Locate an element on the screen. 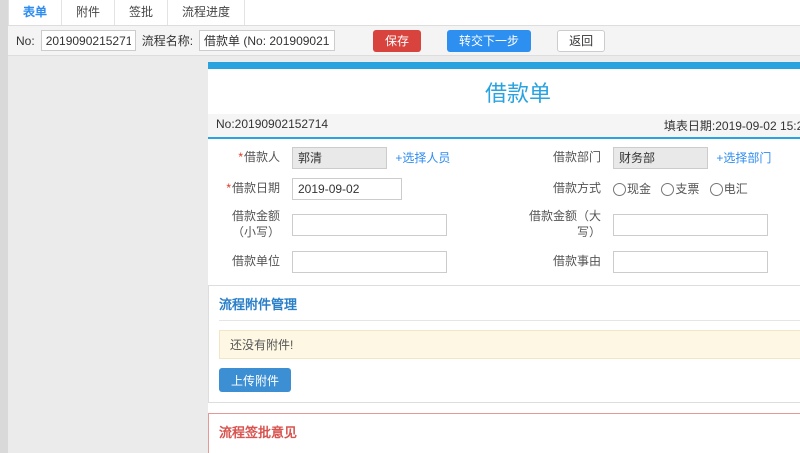 This screenshot has width=800, height=453. method-option-wire: 电汇 is located at coordinates (728, 189).